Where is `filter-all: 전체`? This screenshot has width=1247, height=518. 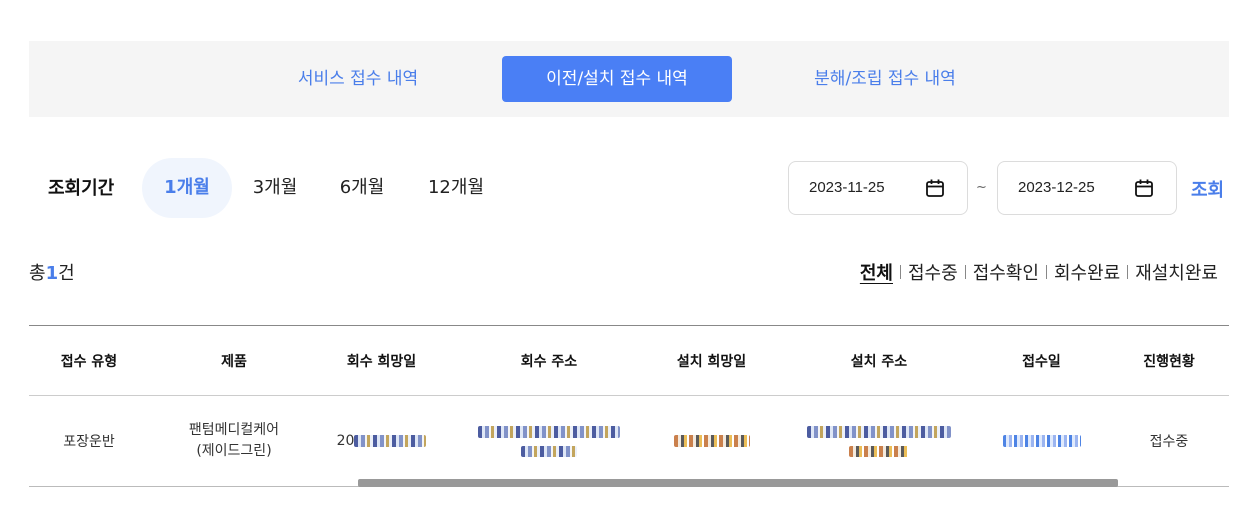 filter-all: 전체 is located at coordinates (876, 272).